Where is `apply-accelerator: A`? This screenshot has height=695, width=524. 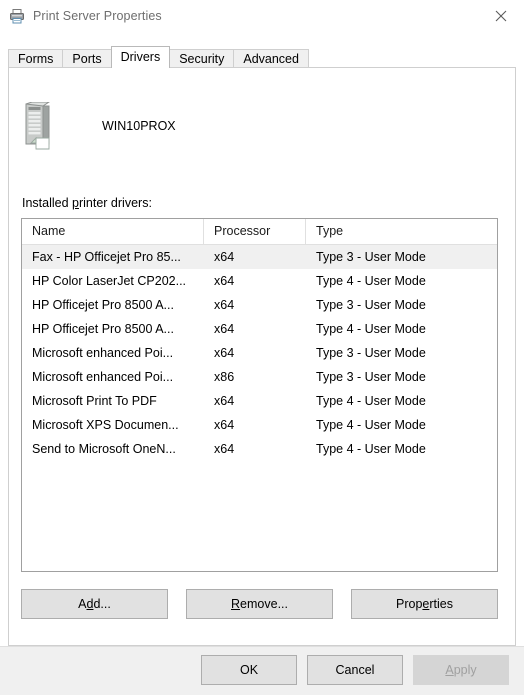
apply-accelerator: A is located at coordinates (449, 670).